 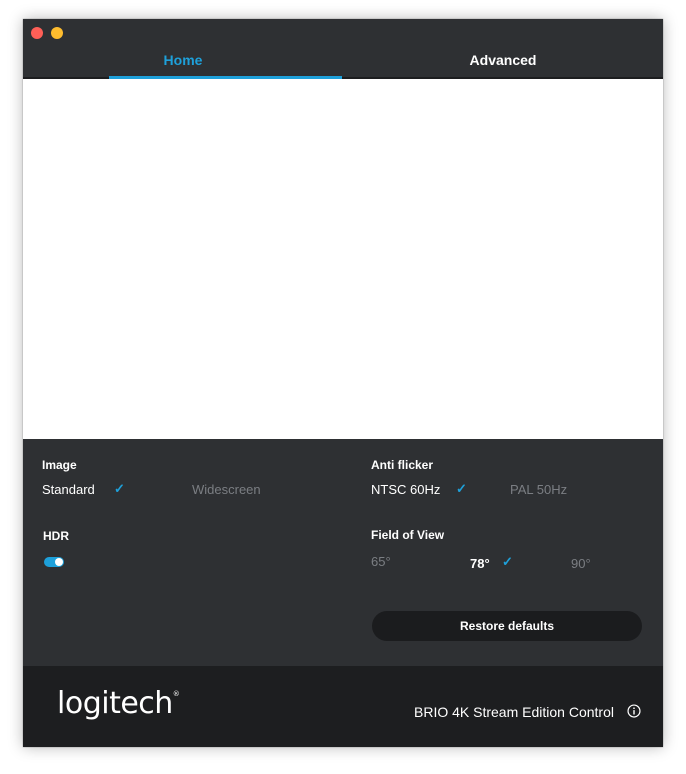 I want to click on hdr-label: HDR, so click(x=56, y=536).